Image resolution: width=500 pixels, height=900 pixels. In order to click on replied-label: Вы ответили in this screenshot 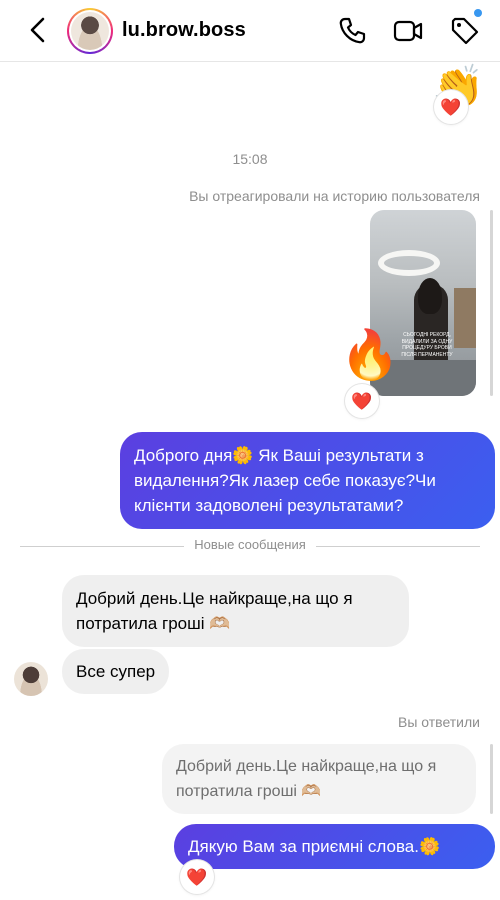, I will do `click(438, 722)`.